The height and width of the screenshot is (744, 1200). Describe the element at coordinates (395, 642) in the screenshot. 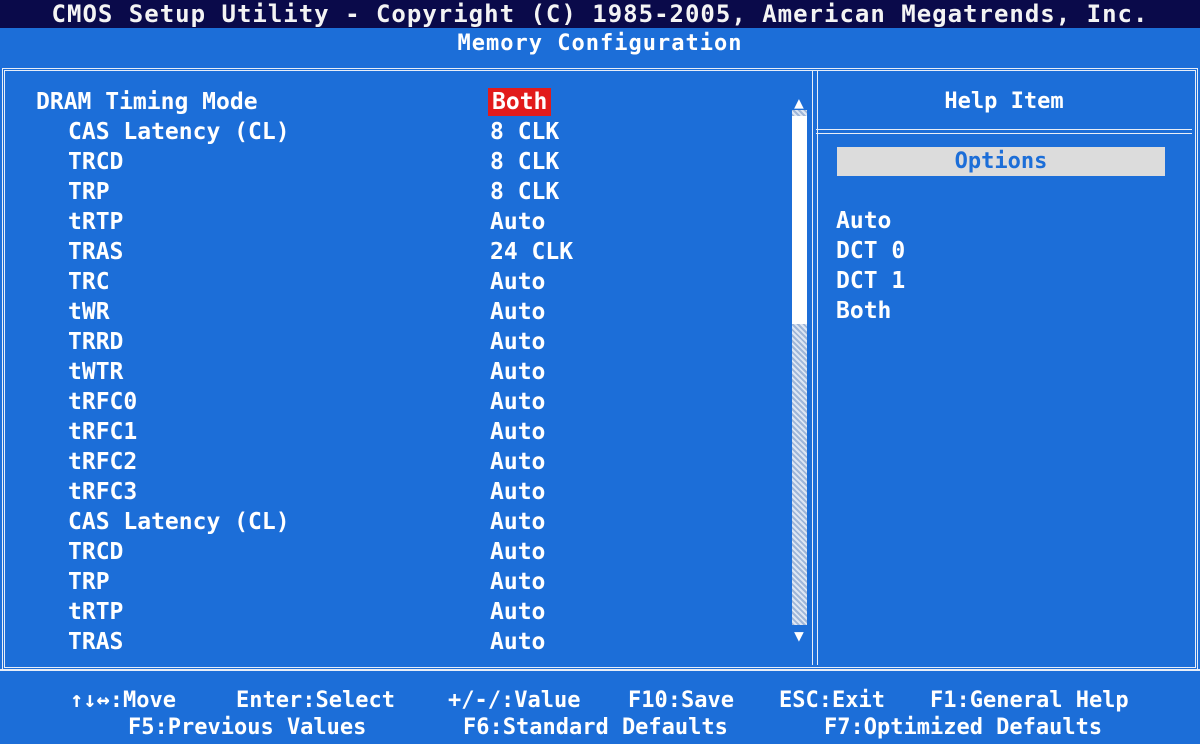

I see `setting-row: TRAS Auto` at that location.